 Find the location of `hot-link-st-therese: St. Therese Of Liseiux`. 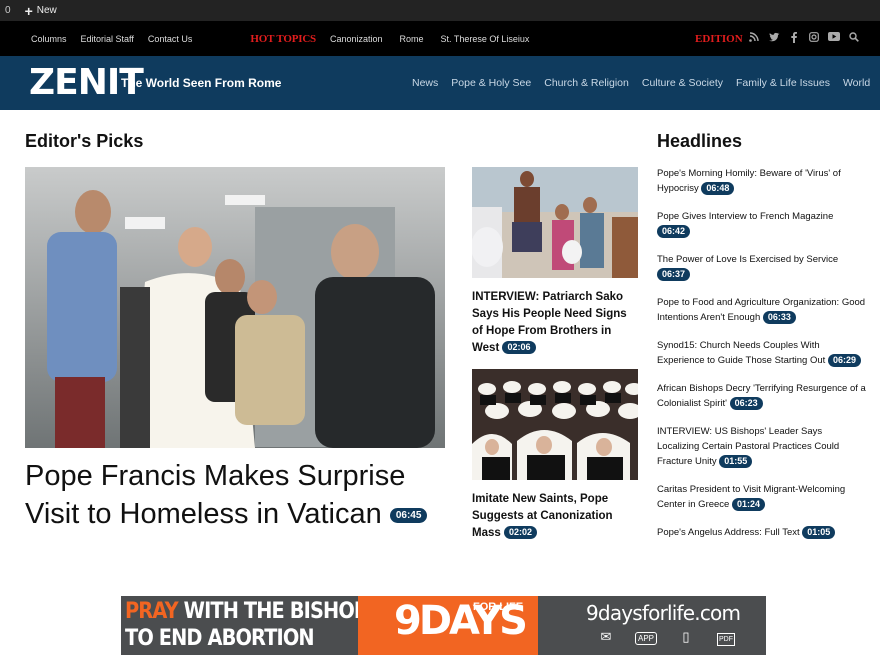

hot-link-st-therese: St. Therese Of Liseiux is located at coordinates (485, 39).